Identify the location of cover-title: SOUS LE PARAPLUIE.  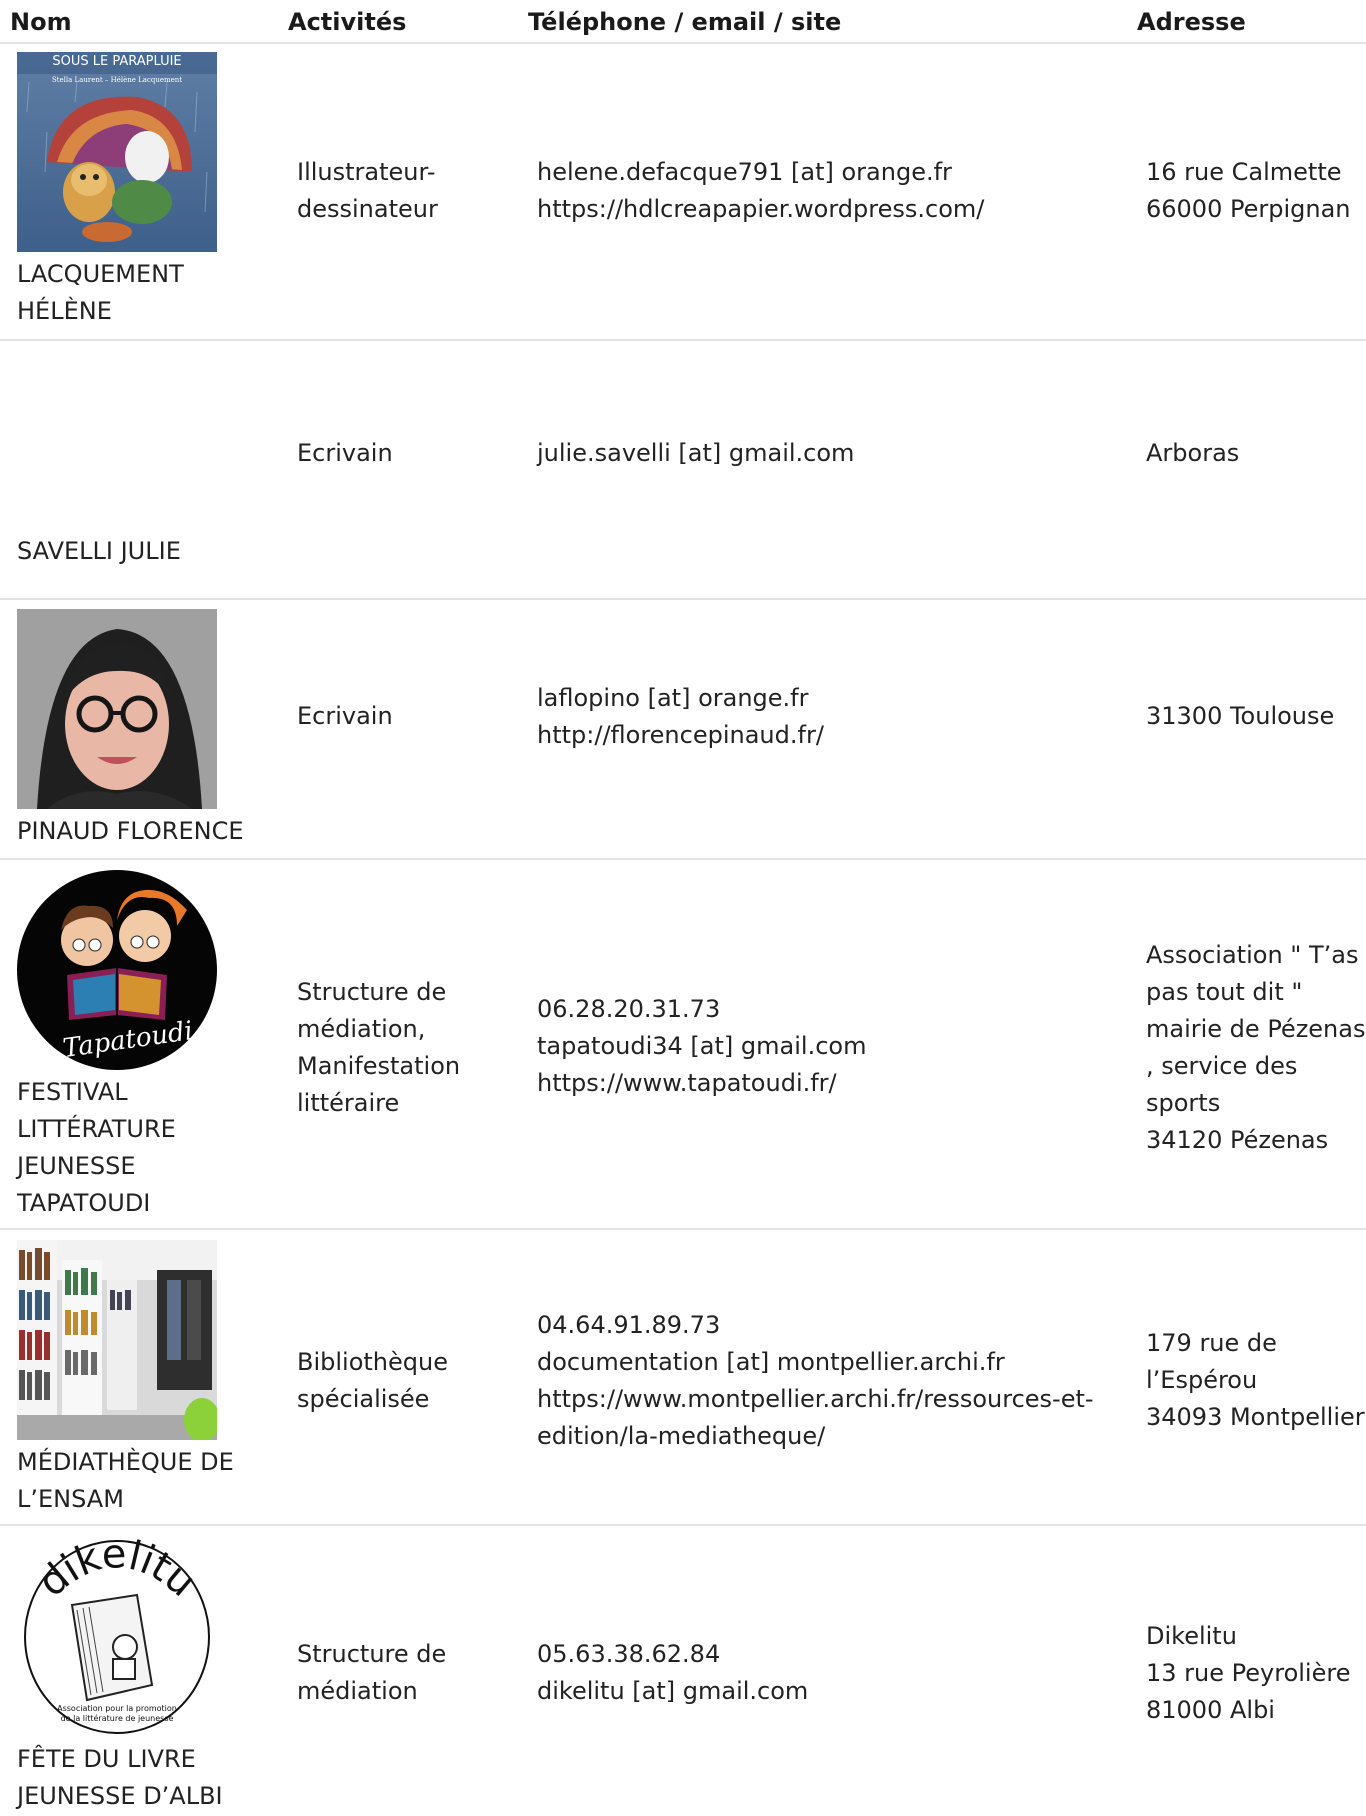
(116, 61).